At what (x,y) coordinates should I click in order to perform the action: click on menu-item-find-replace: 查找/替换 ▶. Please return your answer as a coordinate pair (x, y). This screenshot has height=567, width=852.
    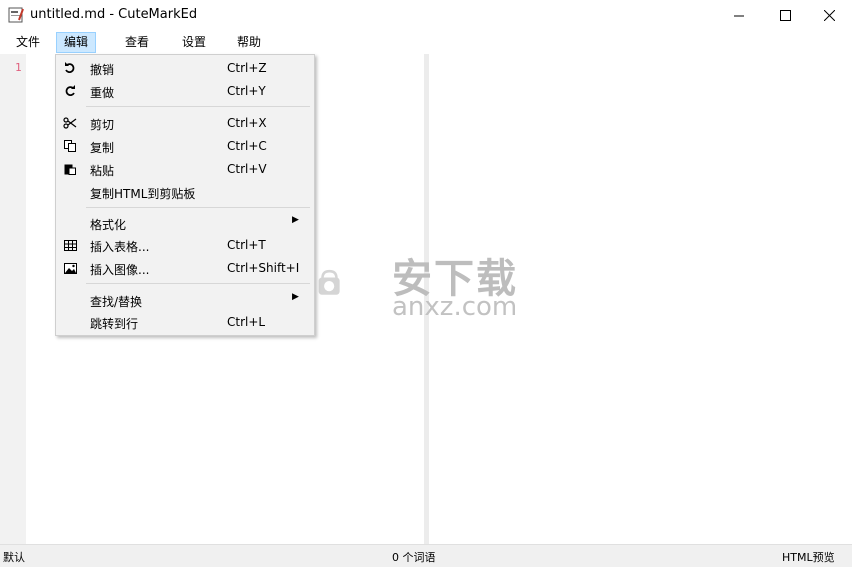
    Looking at the image, I should click on (185, 300).